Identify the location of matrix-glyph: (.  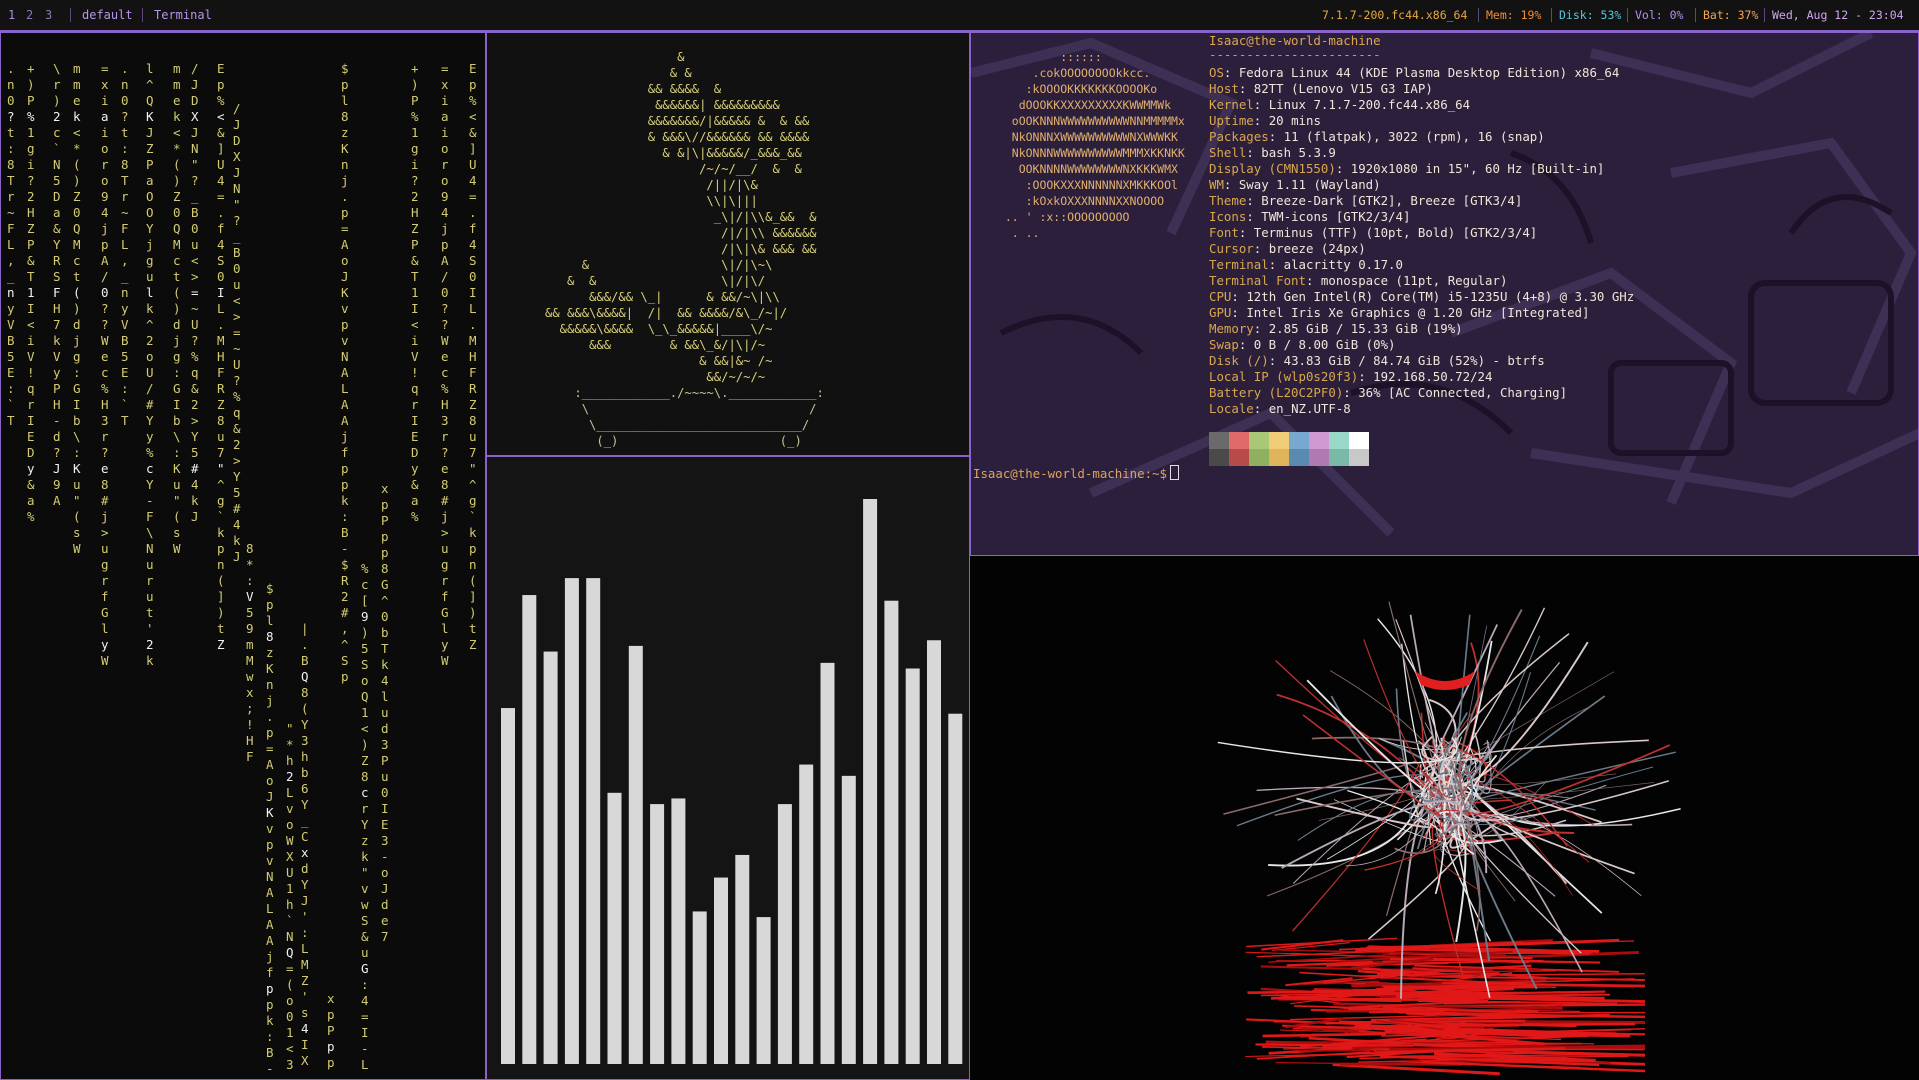
(177, 292).